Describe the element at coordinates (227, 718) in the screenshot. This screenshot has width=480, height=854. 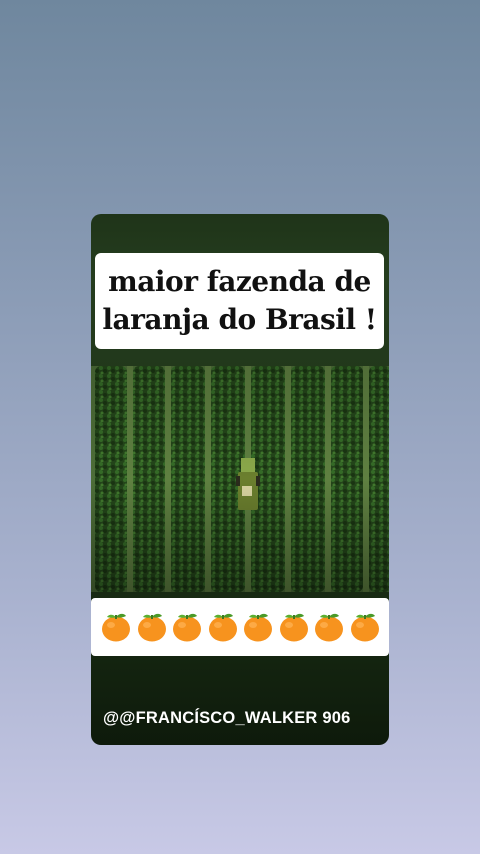
I see `creator-watermark: @@FRANCÍSCO_WALKER 906` at that location.